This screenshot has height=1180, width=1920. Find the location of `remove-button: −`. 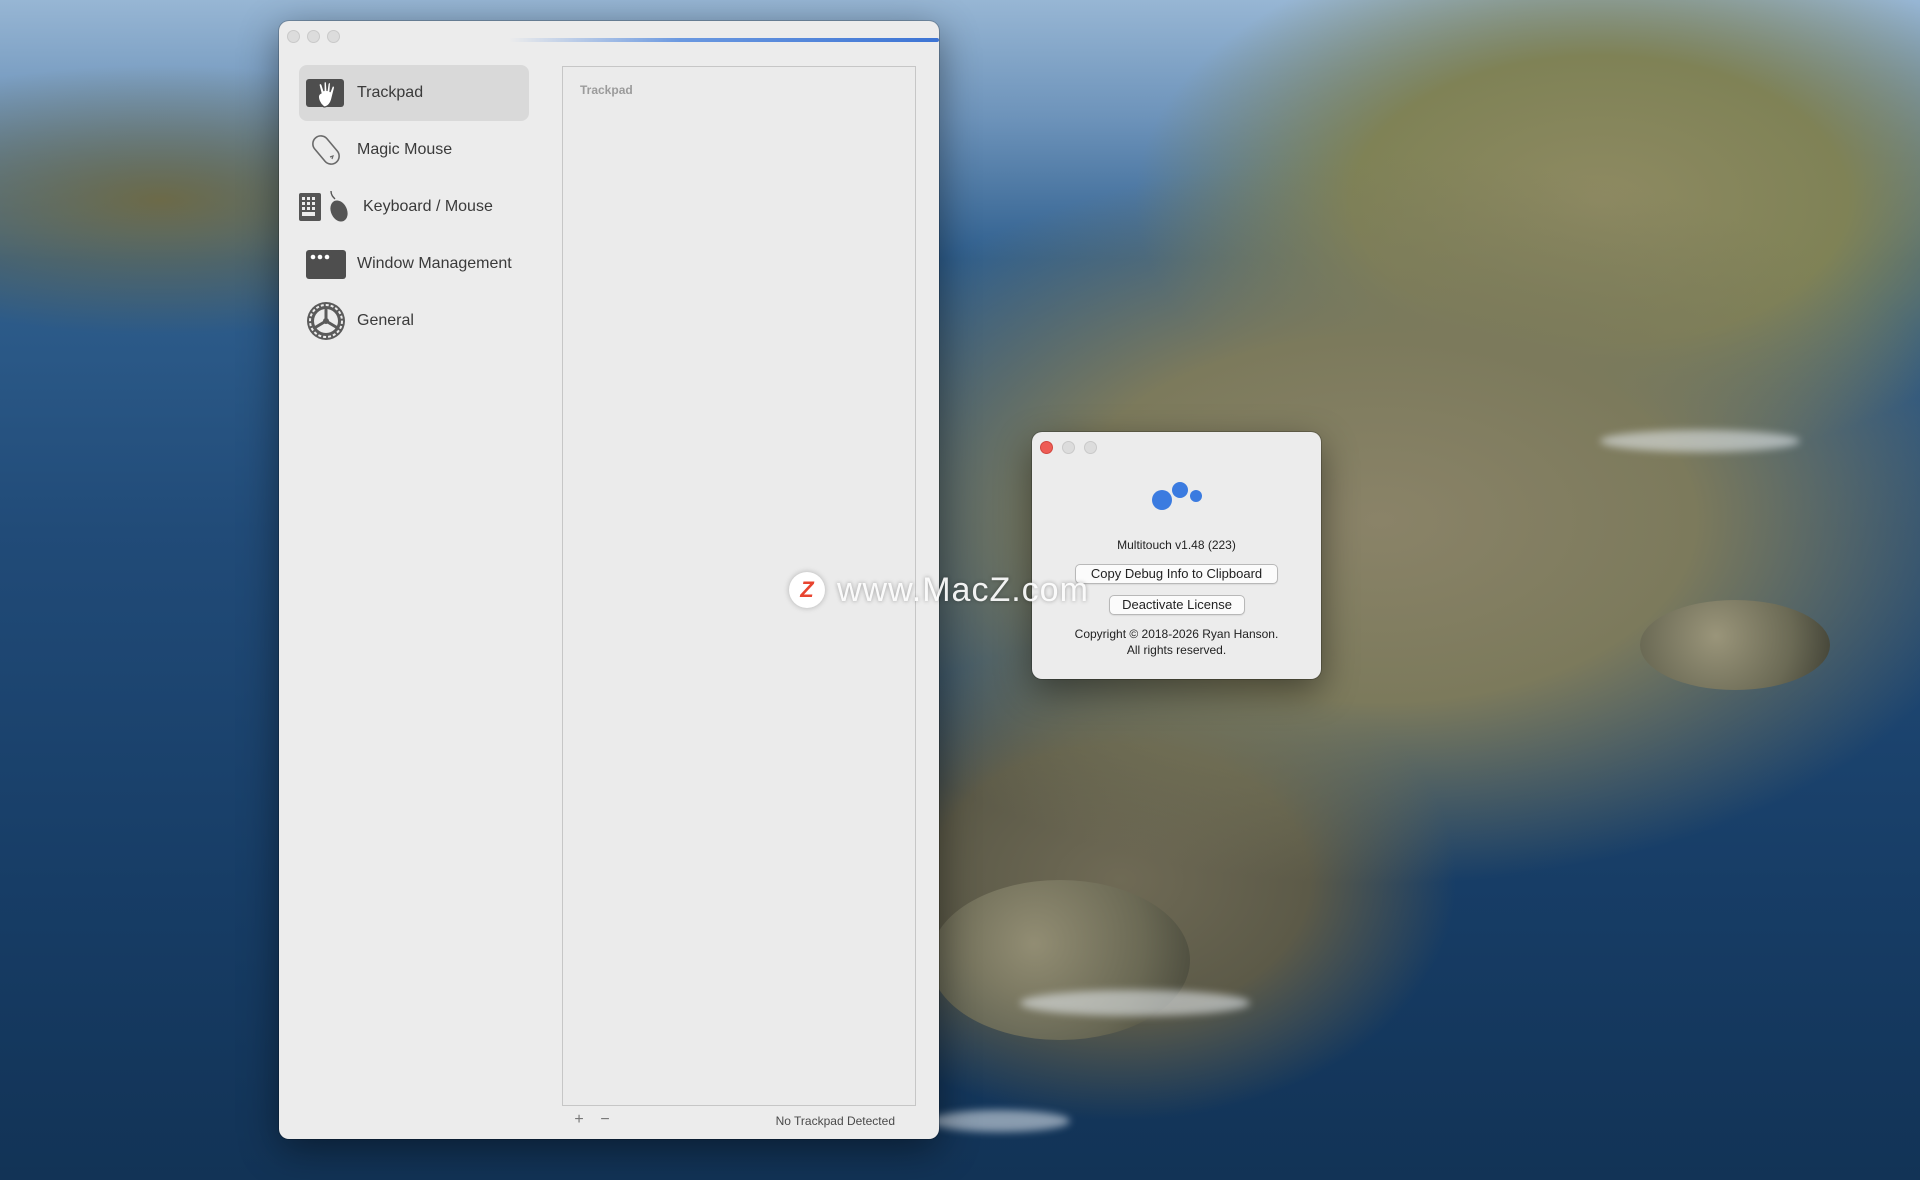

remove-button: − is located at coordinates (605, 1120).